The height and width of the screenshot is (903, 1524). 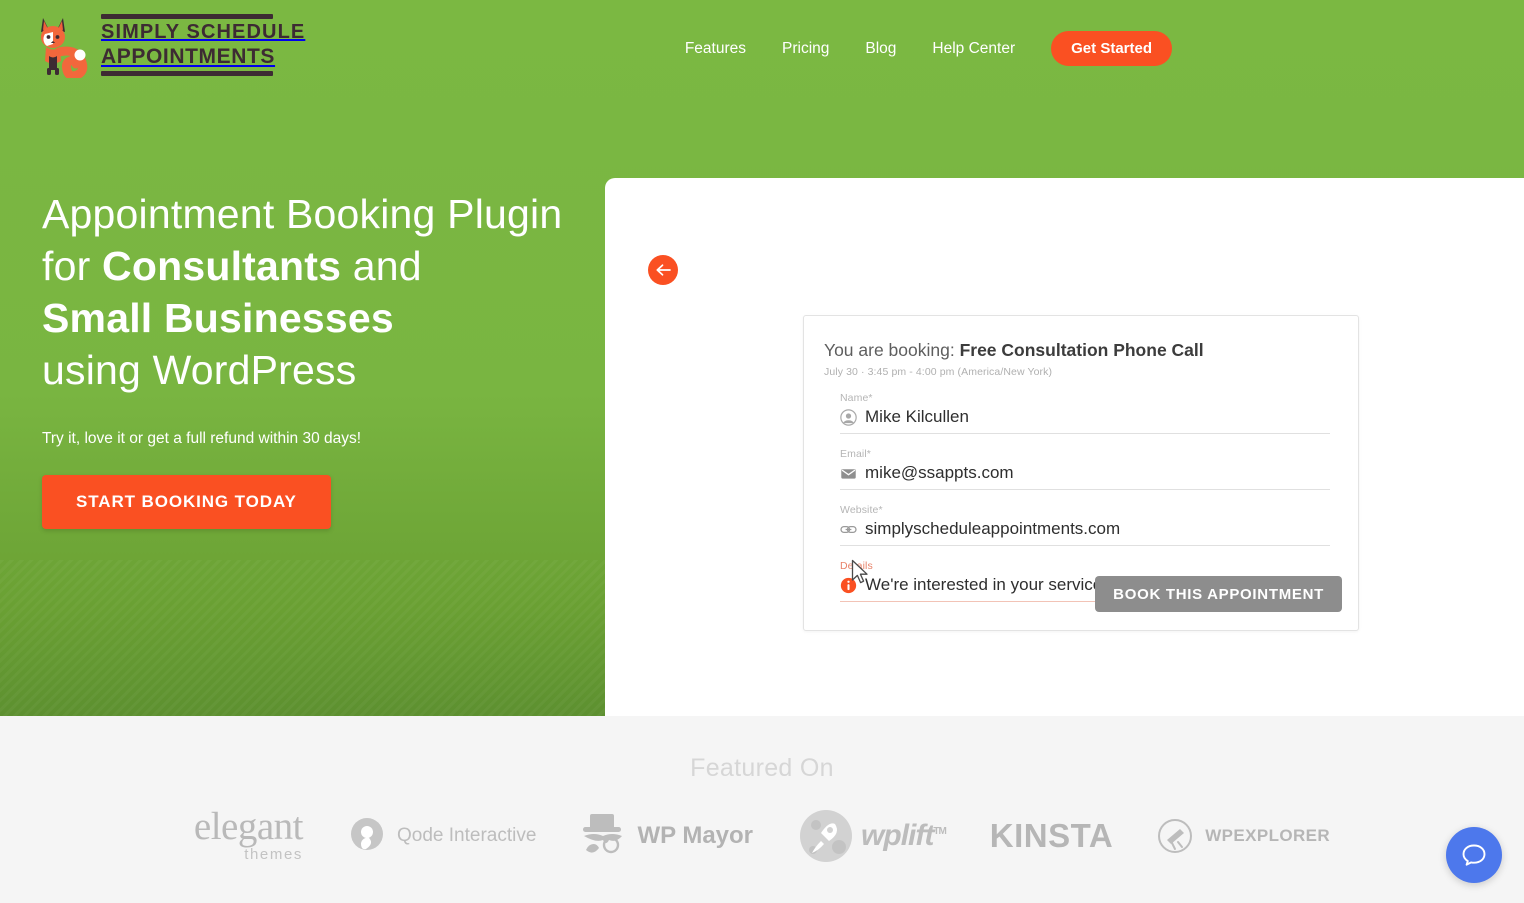 I want to click on field-email-row: mike@ssappts.com, so click(x=1085, y=473).